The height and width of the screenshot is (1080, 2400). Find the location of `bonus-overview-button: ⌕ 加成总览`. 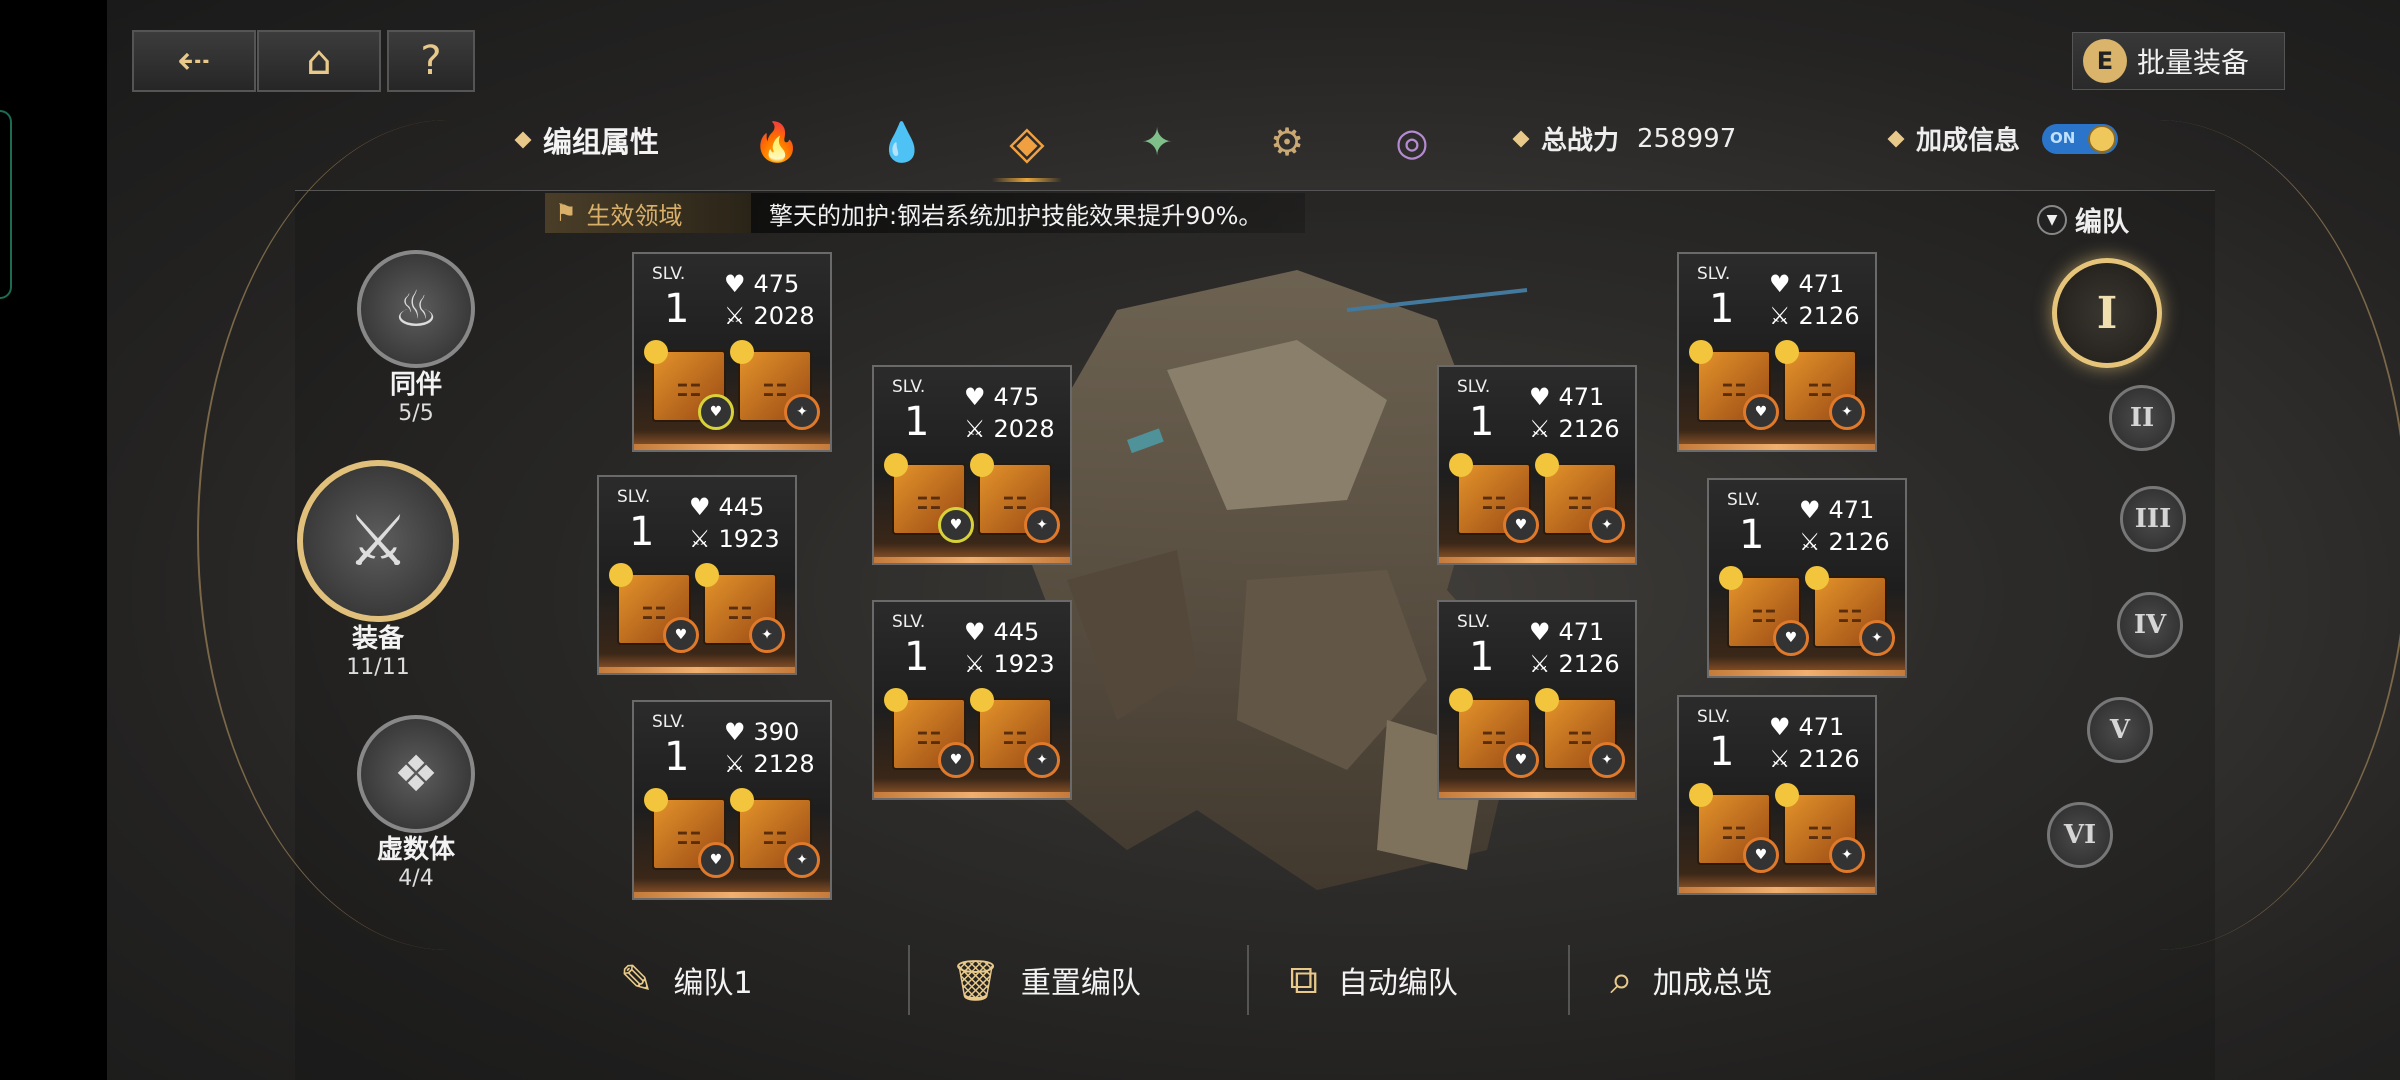

bonus-overview-button: ⌕ 加成总览 is located at coordinates (1725, 980).